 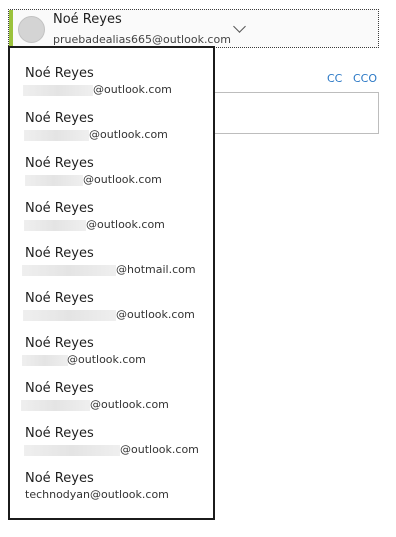 What do you see at coordinates (239, 26) in the screenshot?
I see `chevron-down-icon` at bounding box center [239, 26].